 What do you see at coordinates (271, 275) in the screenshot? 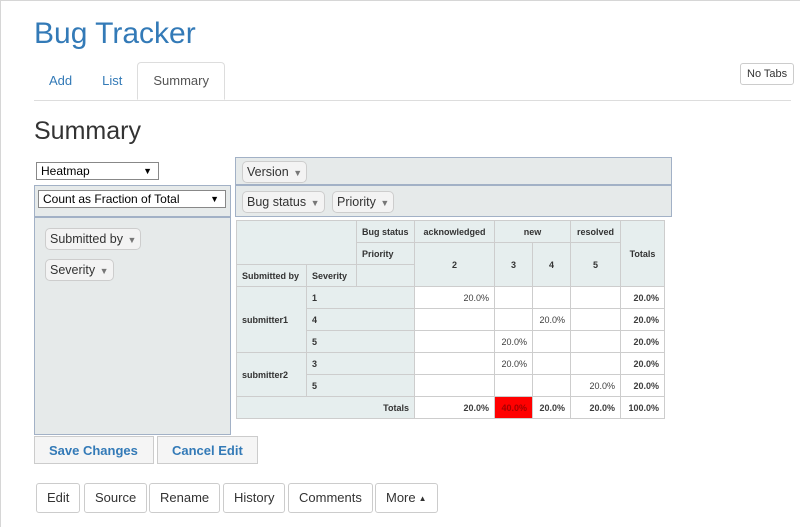
I see `header-submitted-by: Submitted by` at bounding box center [271, 275].